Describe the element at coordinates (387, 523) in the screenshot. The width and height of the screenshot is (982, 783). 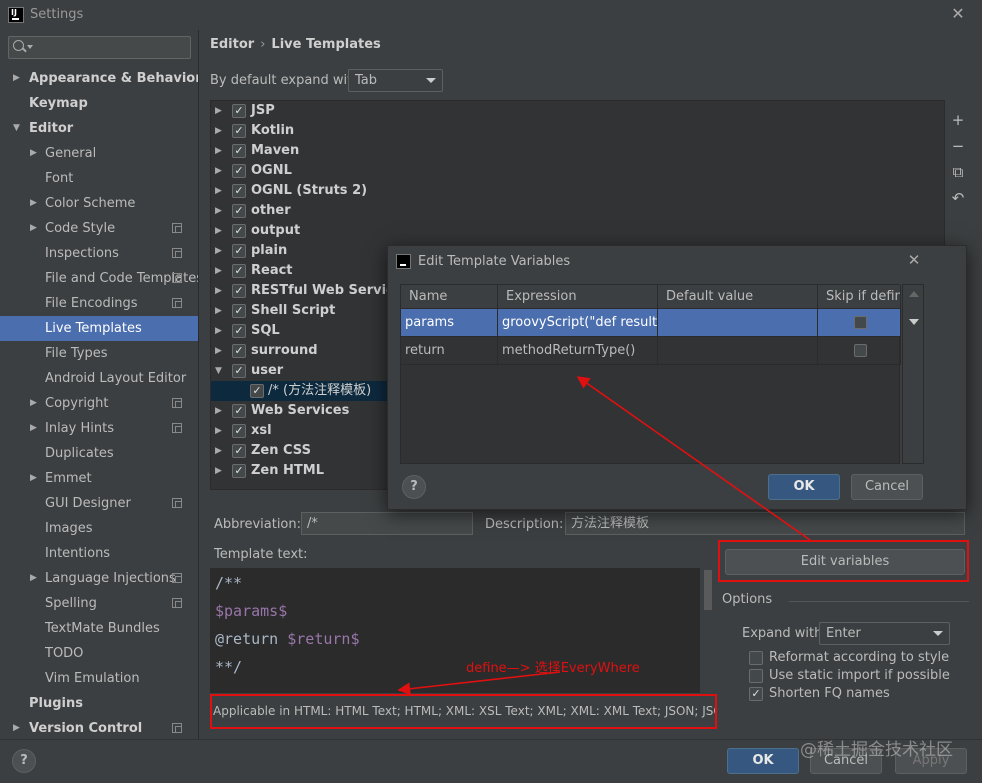
I see `abbreviation-field: /*` at that location.